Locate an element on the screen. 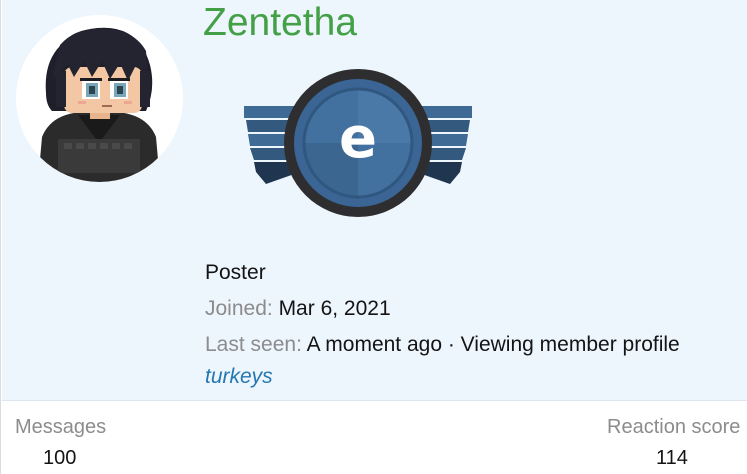 Image resolution: width=747 pixels, height=474 pixels. badge-letter: e is located at coordinates (358, 138).